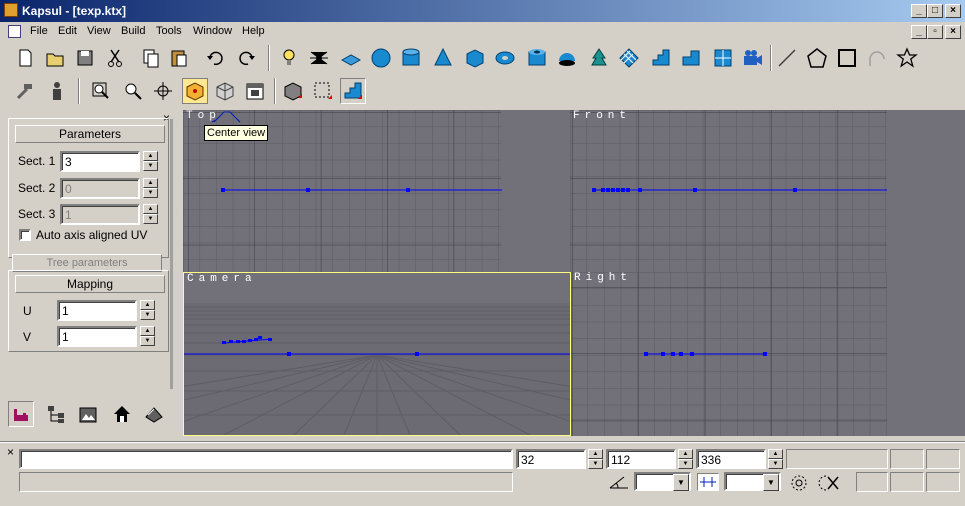 The height and width of the screenshot is (506, 965). I want to click on viewport-front: Front, so click(728, 191).